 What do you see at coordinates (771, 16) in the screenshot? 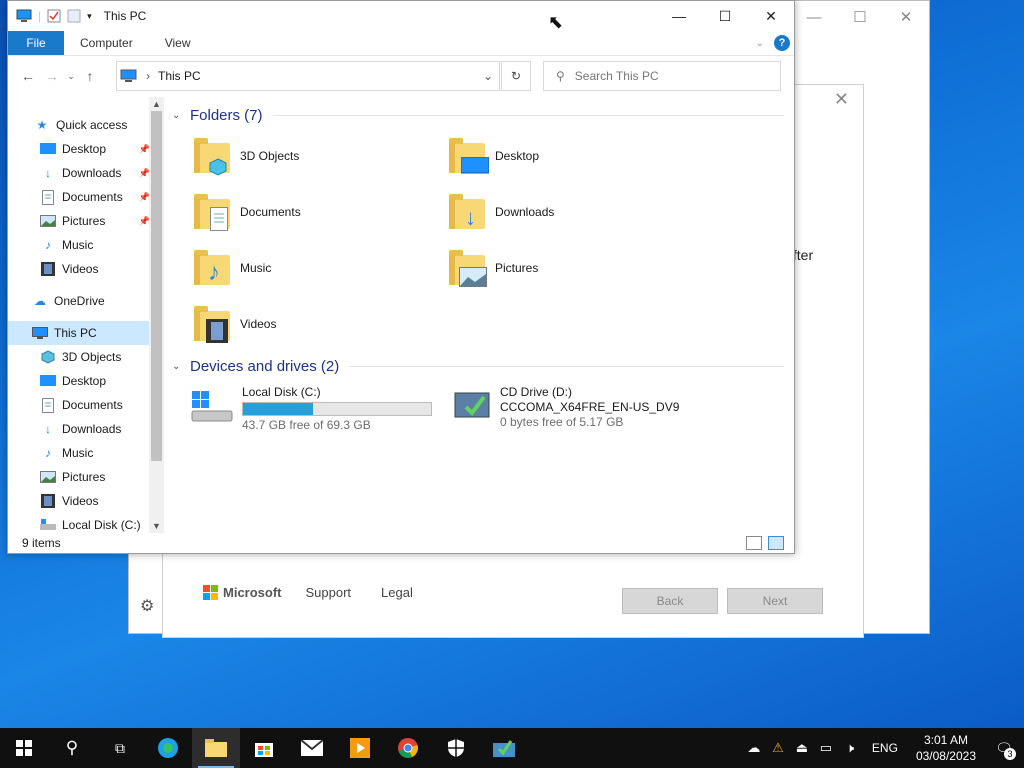
I see `close-button: ✕` at bounding box center [771, 16].